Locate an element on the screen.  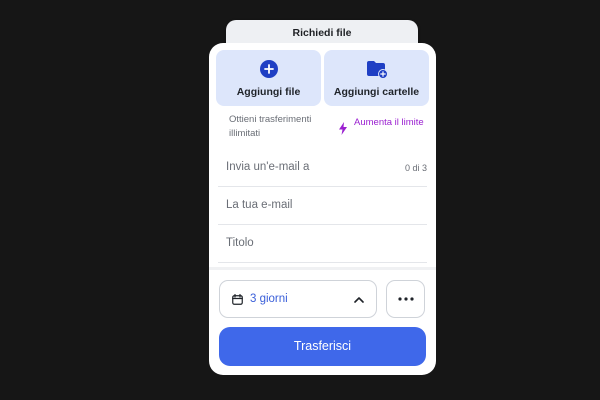
sender-email-row is located at coordinates (322, 206).